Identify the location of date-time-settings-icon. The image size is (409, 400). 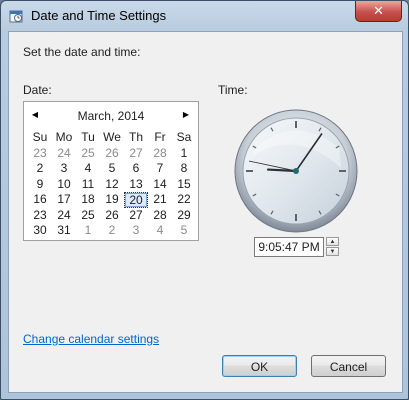
(16, 16).